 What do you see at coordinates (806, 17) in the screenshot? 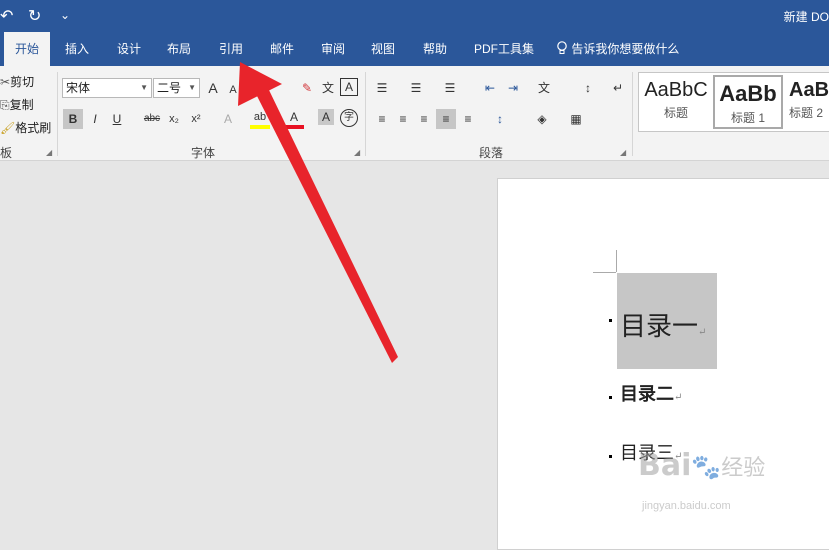
I see `document-title: 新建 DO` at bounding box center [806, 17].